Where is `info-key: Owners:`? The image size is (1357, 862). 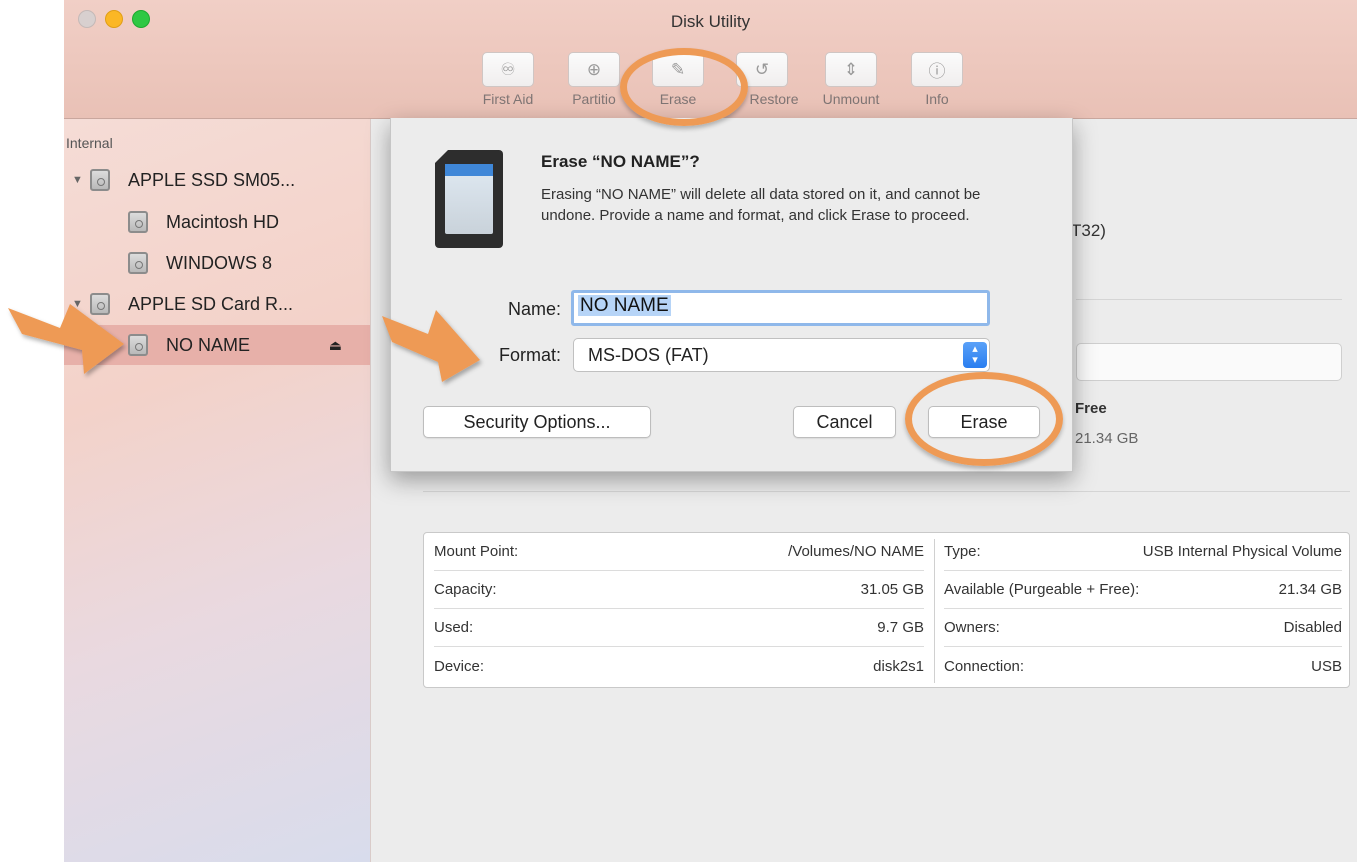 info-key: Owners: is located at coordinates (972, 627).